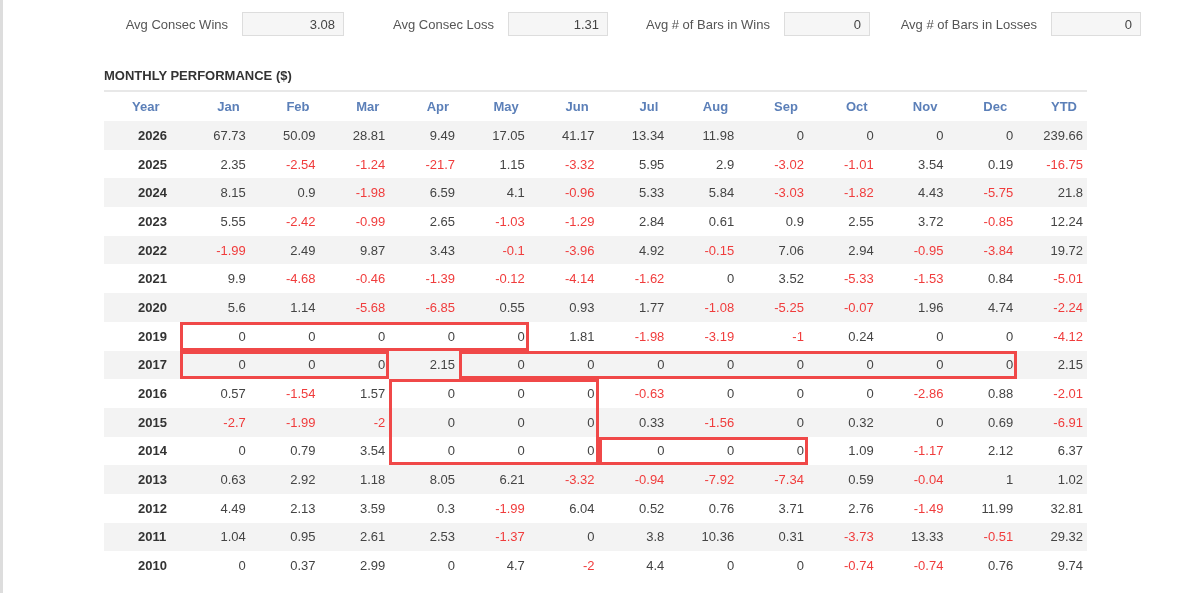 This screenshot has width=1200, height=593. What do you see at coordinates (773, 164) in the screenshot?
I see `table-cell: -3.02` at bounding box center [773, 164].